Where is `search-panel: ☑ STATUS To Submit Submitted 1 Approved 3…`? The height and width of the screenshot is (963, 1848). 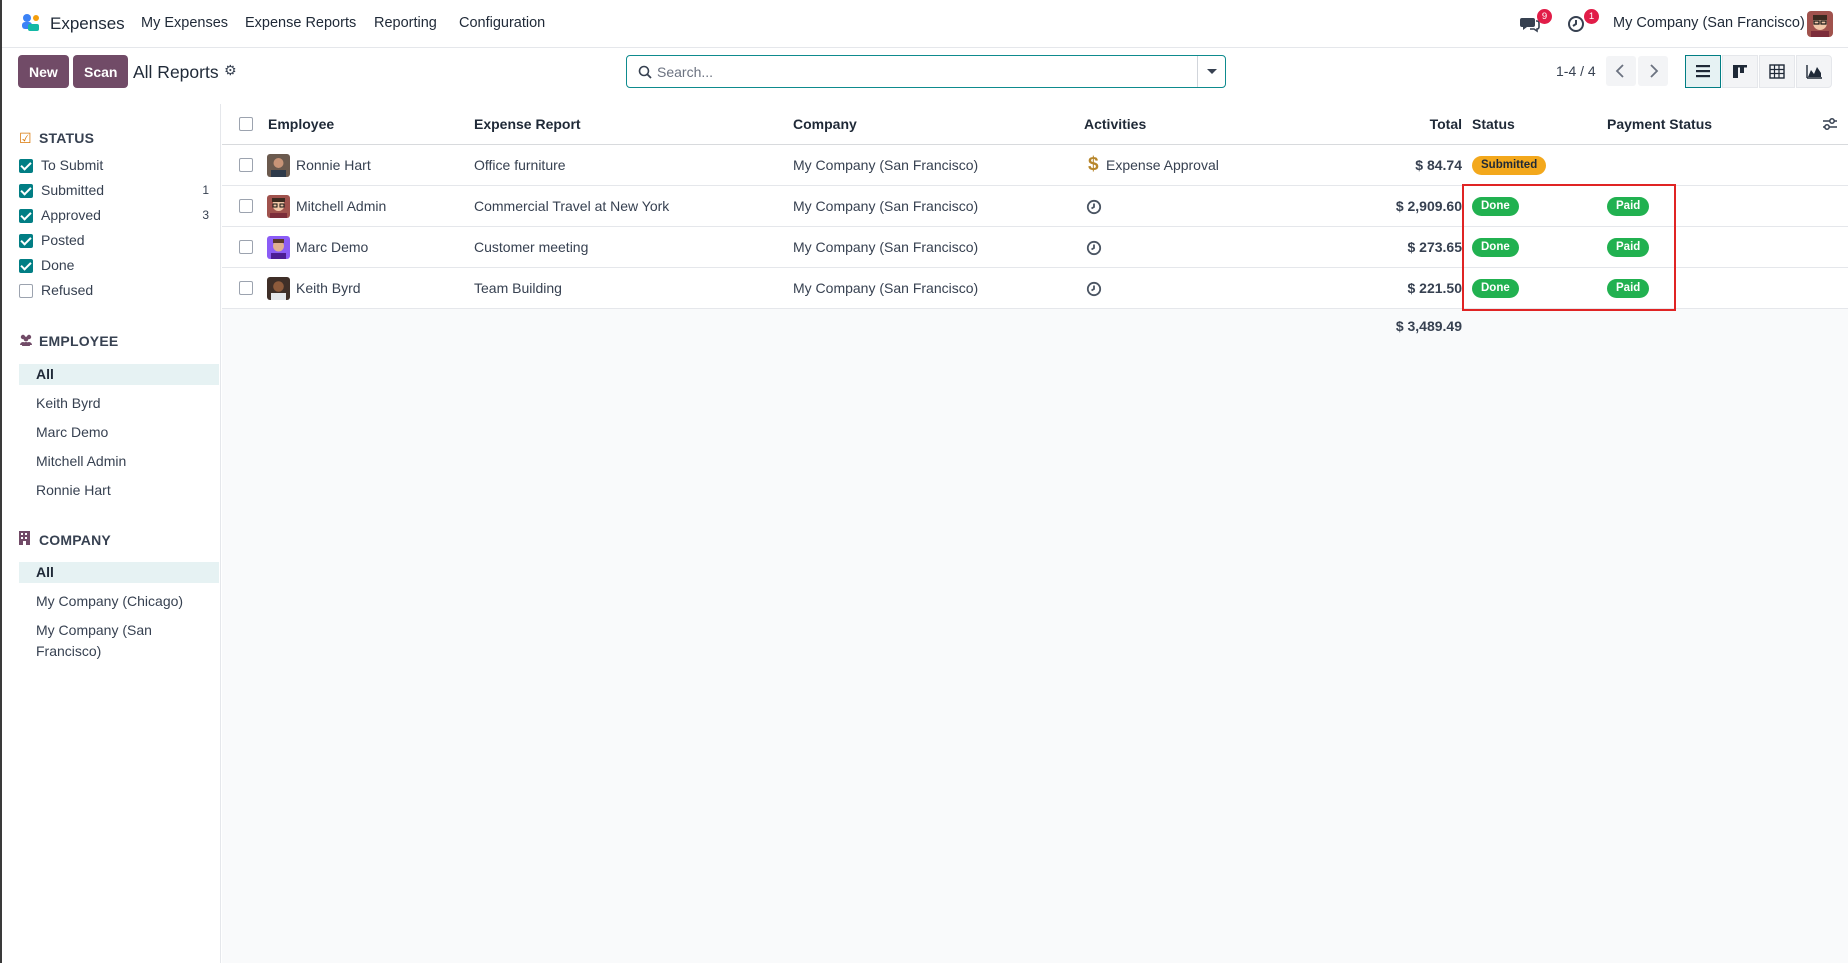
search-panel: ☑ STATUS To Submit Submitted 1 Approved 3… is located at coordinates (111, 533).